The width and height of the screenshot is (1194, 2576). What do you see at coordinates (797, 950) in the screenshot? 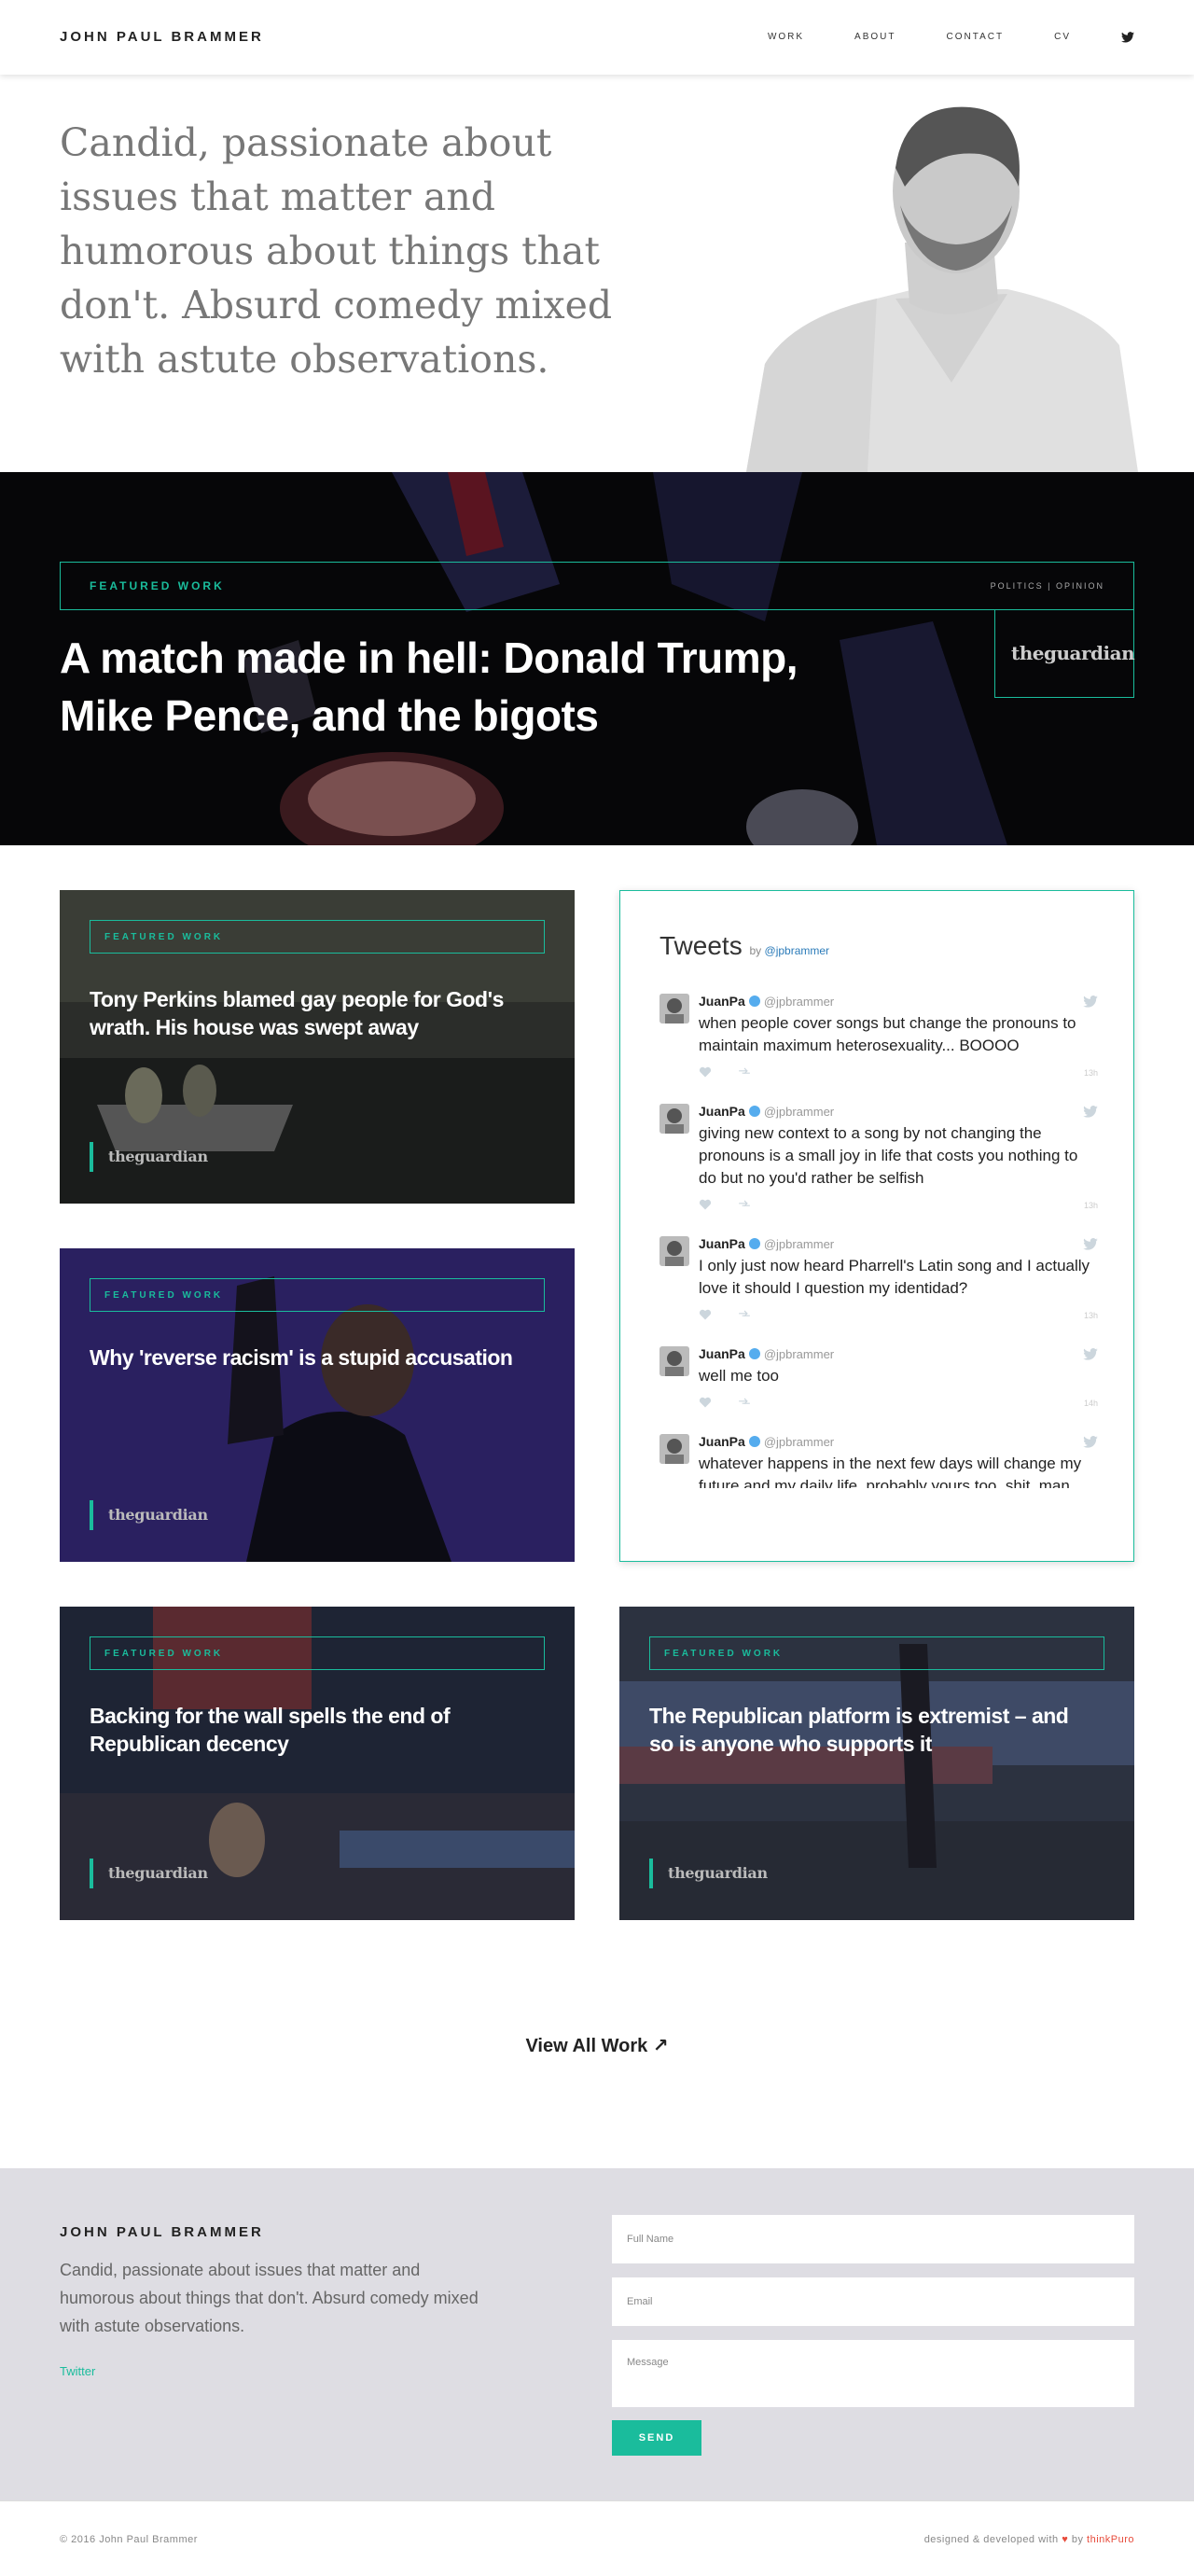
I see `tweets-handle-link: @jpbrammer` at bounding box center [797, 950].